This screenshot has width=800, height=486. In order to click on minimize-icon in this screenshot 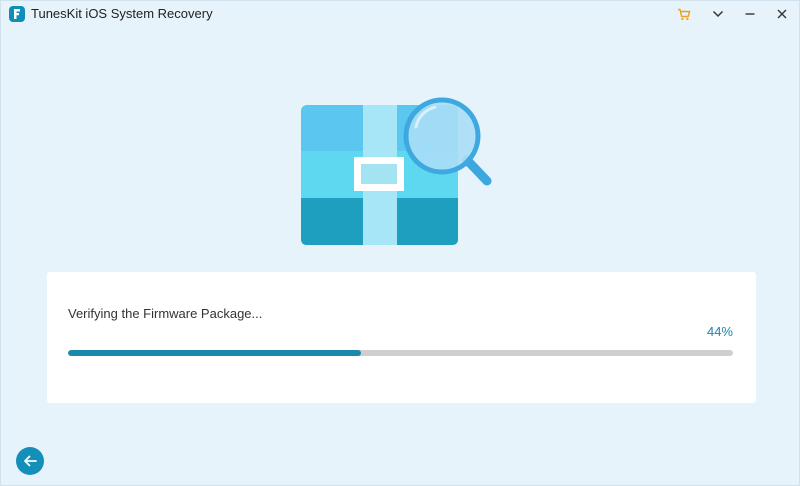, I will do `click(750, 14)`.